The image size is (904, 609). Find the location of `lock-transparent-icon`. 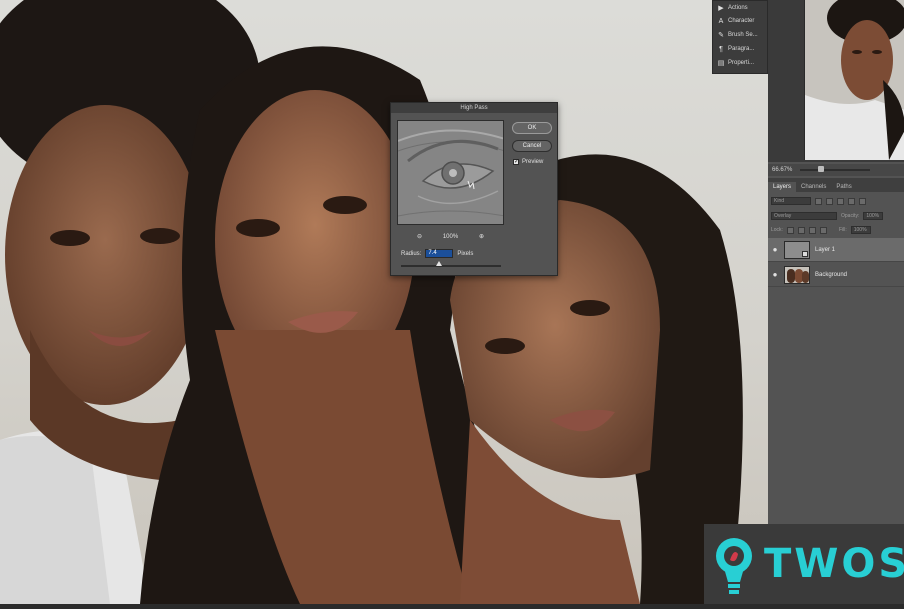

lock-transparent-icon is located at coordinates (790, 230).